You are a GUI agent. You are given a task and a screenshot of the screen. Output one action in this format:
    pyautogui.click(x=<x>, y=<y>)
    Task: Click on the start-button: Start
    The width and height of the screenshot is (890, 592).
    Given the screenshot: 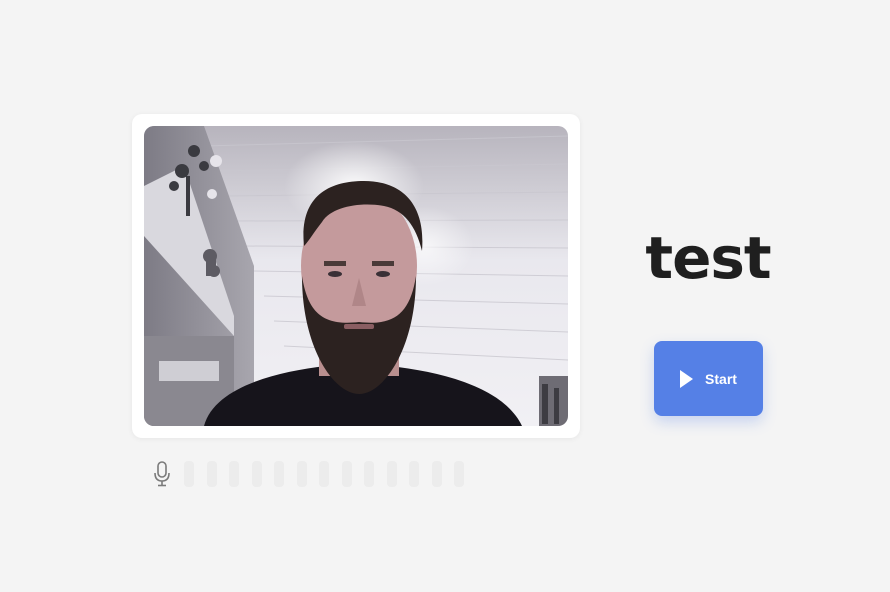 What is the action you would take?
    pyautogui.click(x=708, y=378)
    